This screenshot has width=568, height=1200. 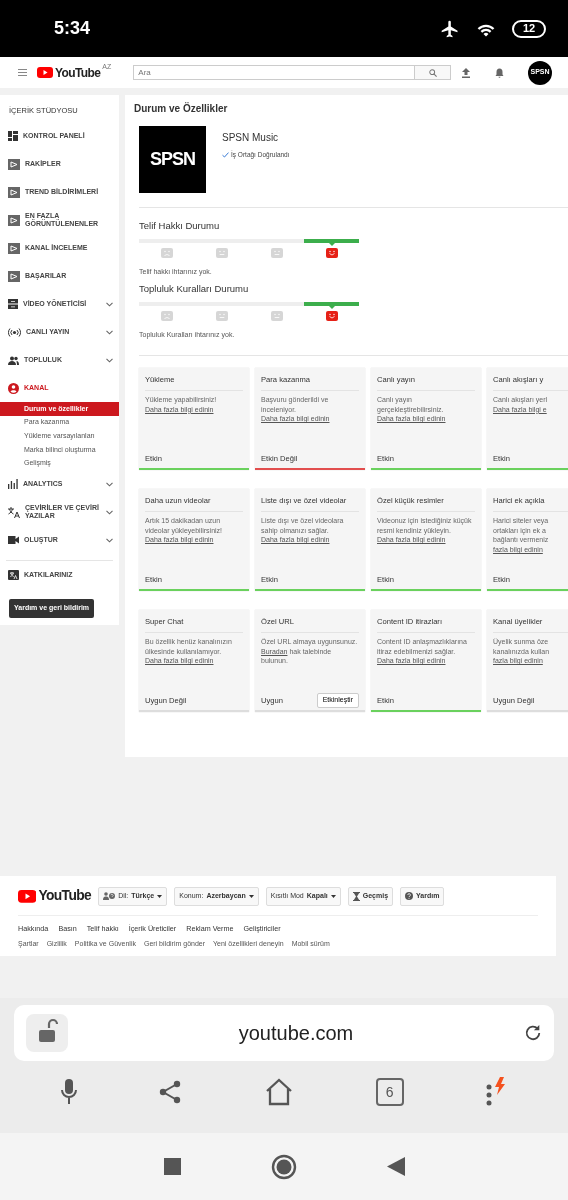 I want to click on video-list-icon, so click(x=13, y=304).